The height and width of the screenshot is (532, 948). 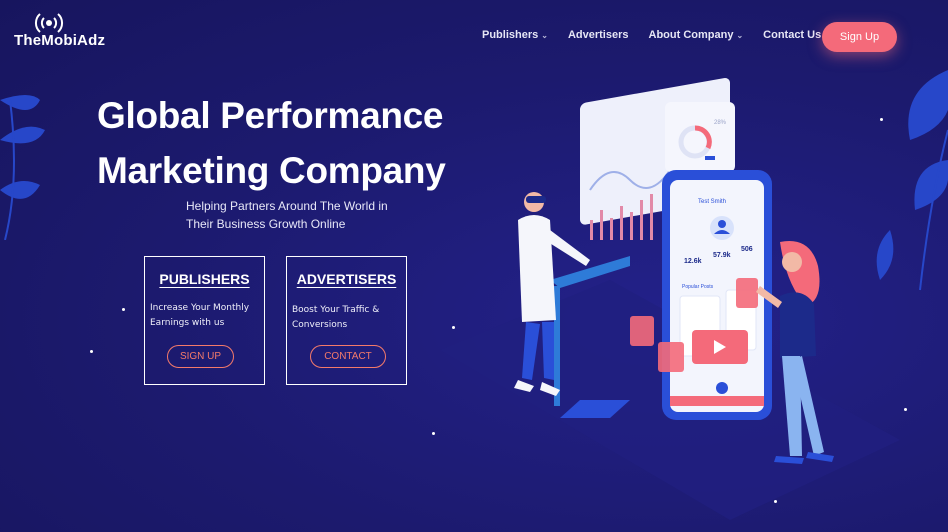 What do you see at coordinates (712, 202) in the screenshot?
I see `profile-name: Test Smith` at bounding box center [712, 202].